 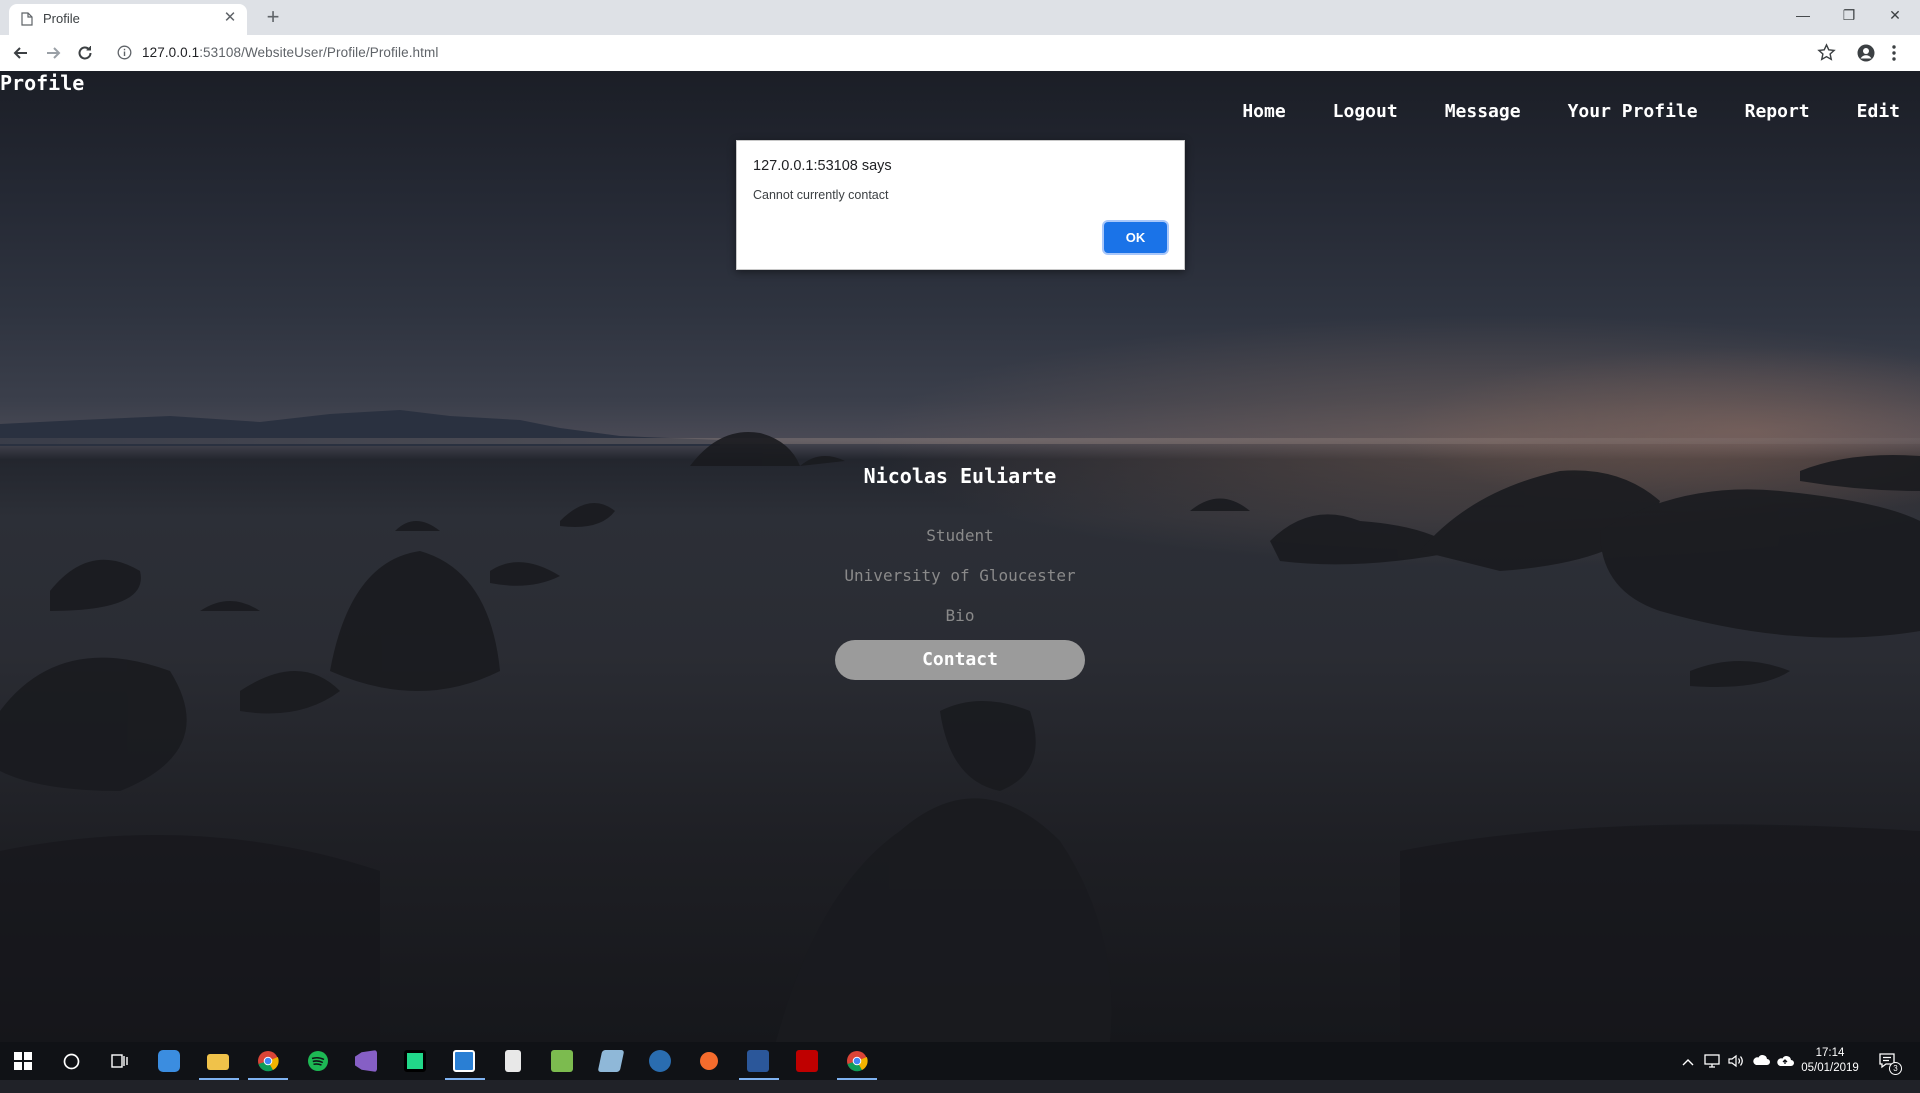 What do you see at coordinates (171, 52) in the screenshot?
I see `url-host: 127.0.0.1` at bounding box center [171, 52].